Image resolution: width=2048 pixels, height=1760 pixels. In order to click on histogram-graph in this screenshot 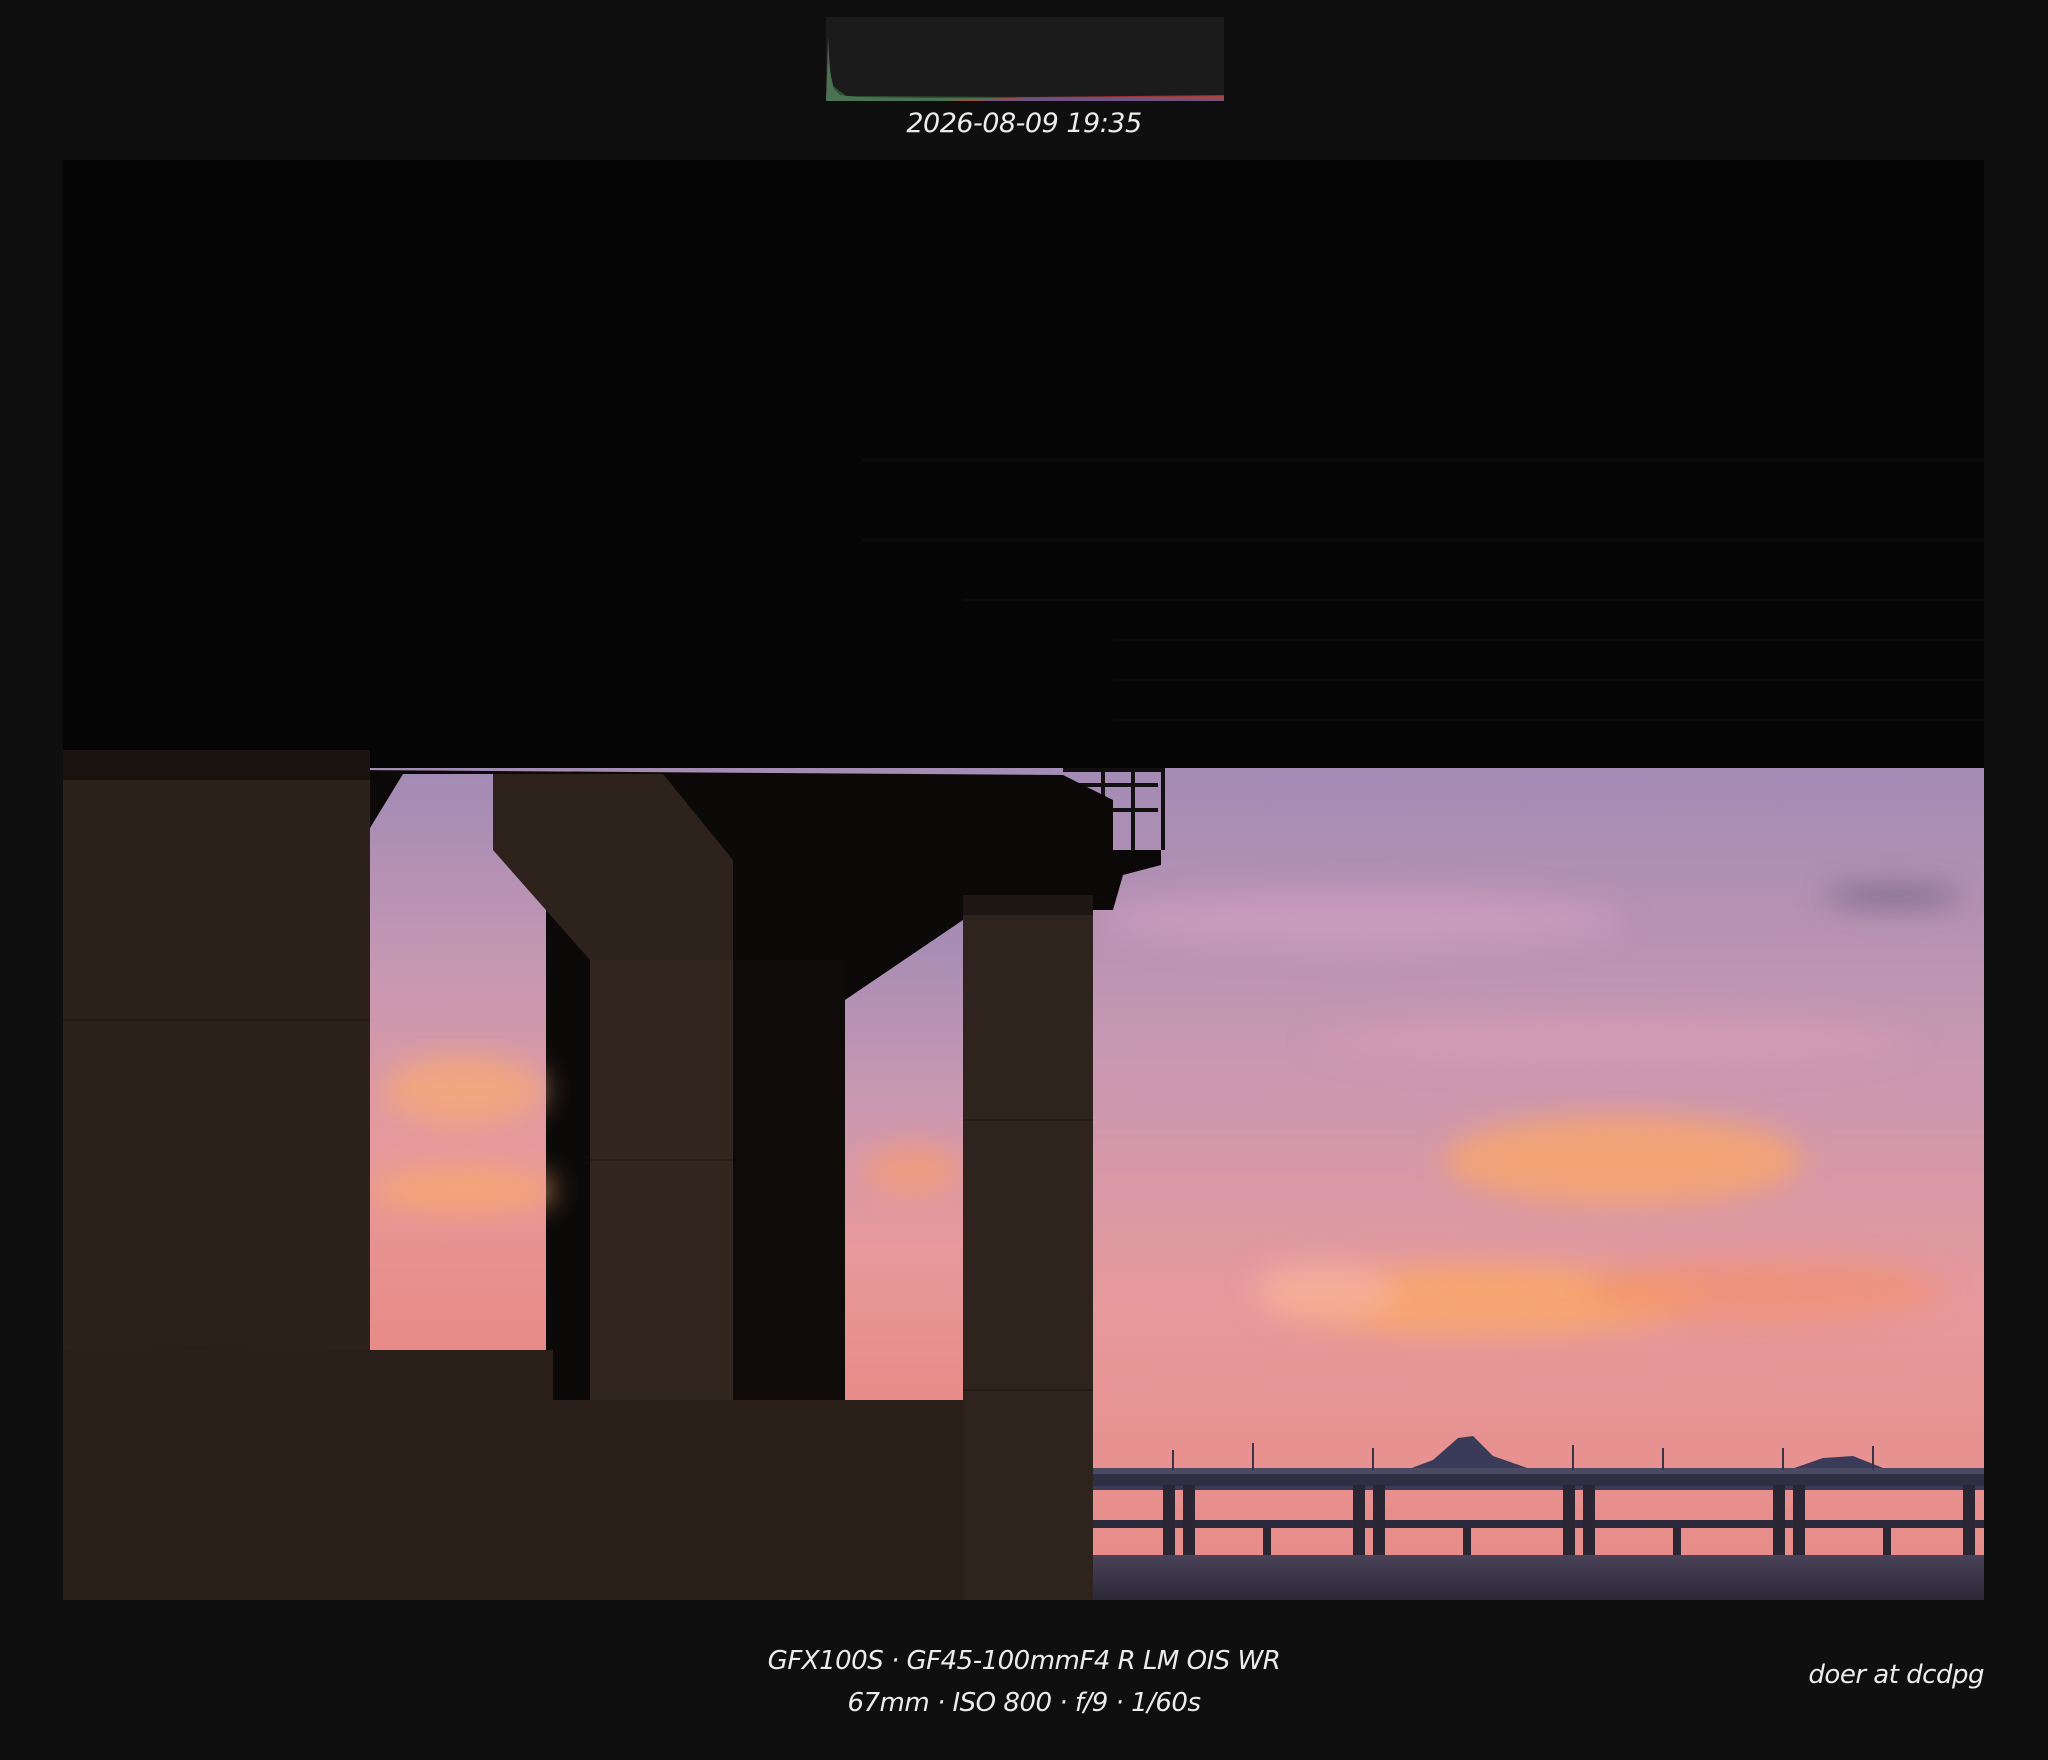, I will do `click(1025, 69)`.